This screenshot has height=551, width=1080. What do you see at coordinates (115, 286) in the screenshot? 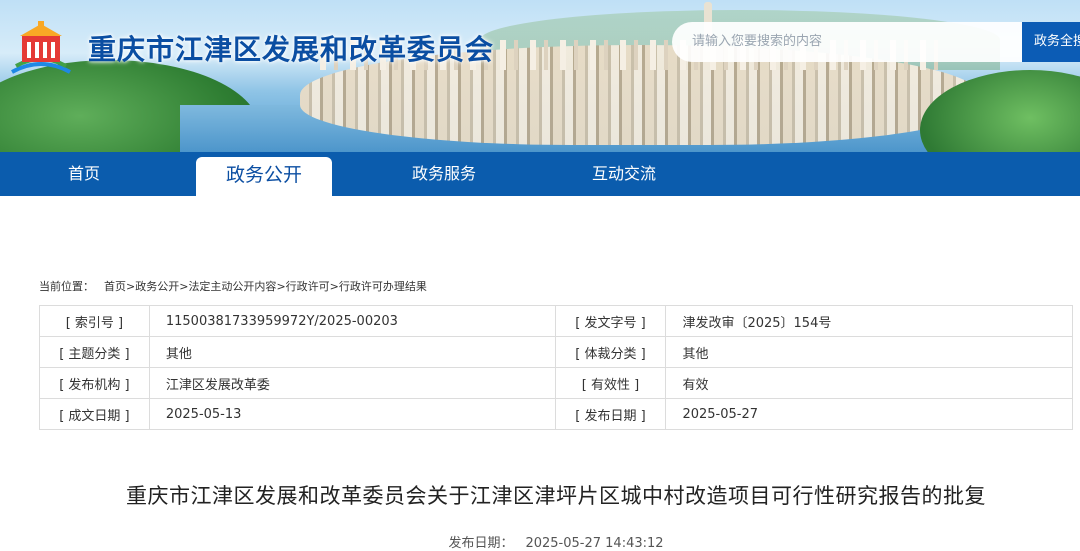
I see `breadcrumb-item-home: 首页` at bounding box center [115, 286].